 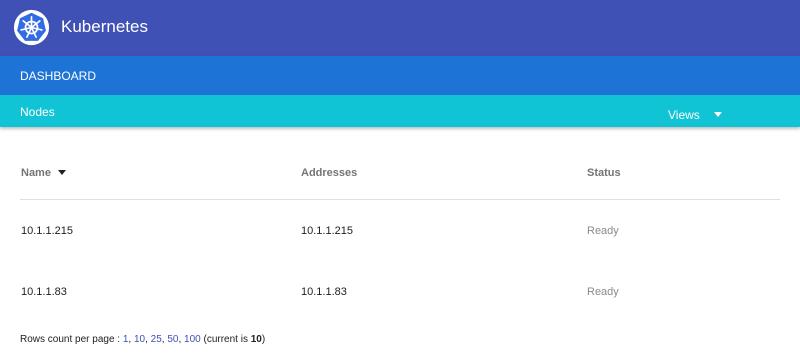 What do you see at coordinates (104, 27) in the screenshot?
I see `app-title: Kubernetes` at bounding box center [104, 27].